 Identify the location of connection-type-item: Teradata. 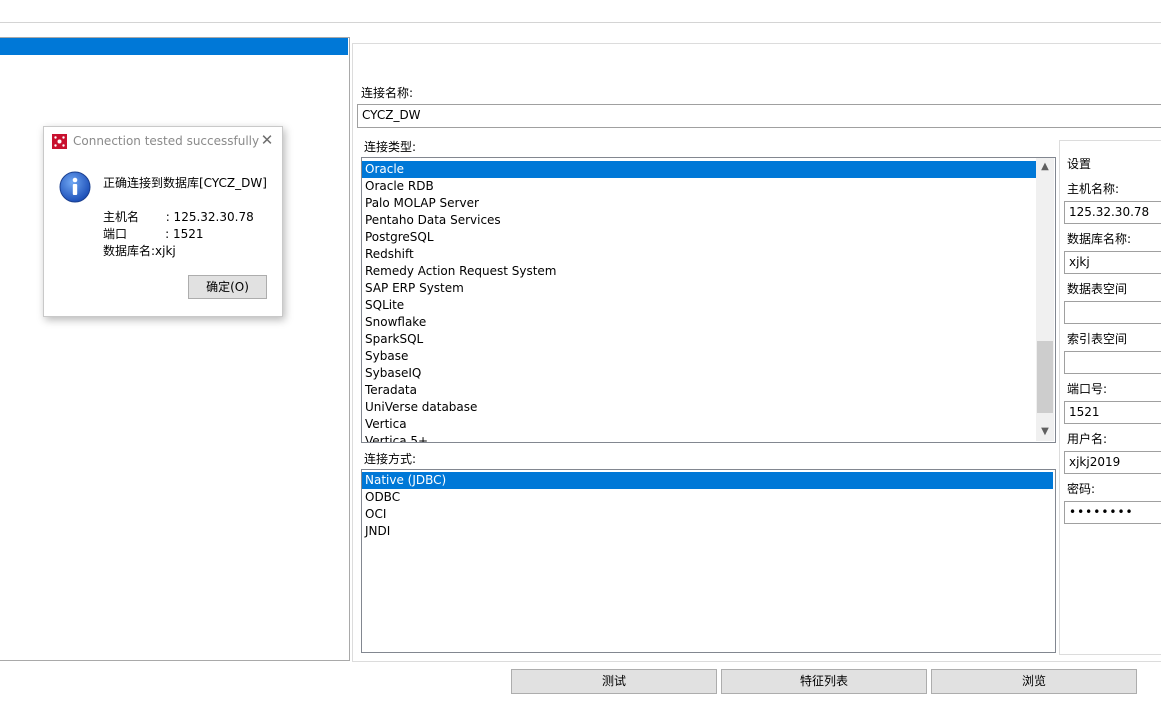
(699, 390).